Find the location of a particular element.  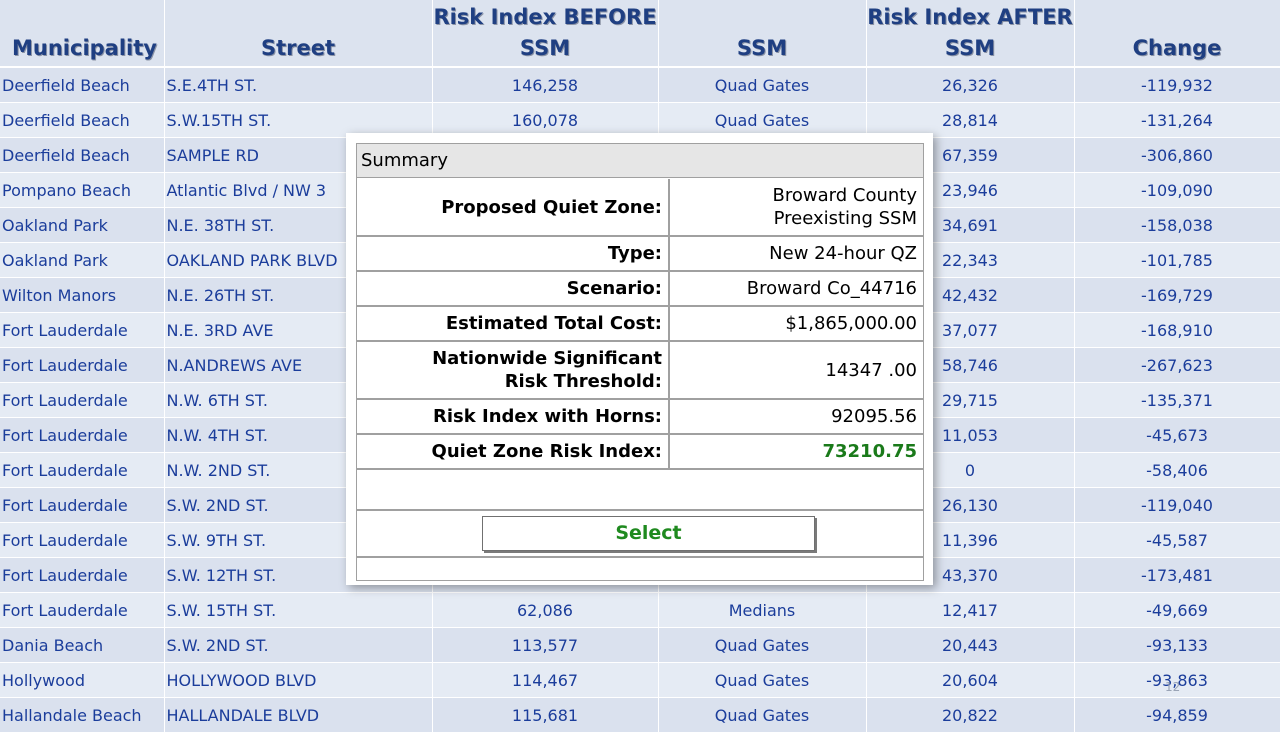

summary-row-quiet-zone-risk: Quiet Zone Risk Index: 73210.75 is located at coordinates (640, 452).